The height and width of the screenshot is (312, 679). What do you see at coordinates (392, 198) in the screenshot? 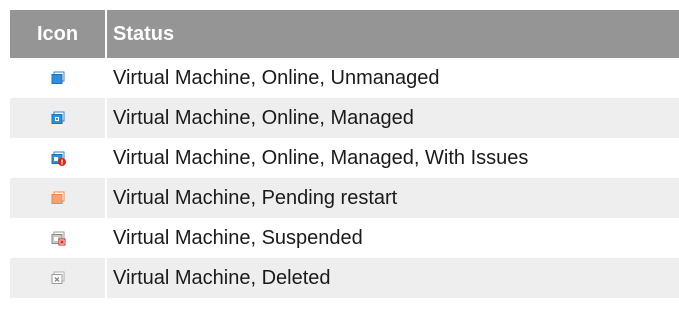
I see `status-label: Virtual Machine, Pending restart` at bounding box center [392, 198].